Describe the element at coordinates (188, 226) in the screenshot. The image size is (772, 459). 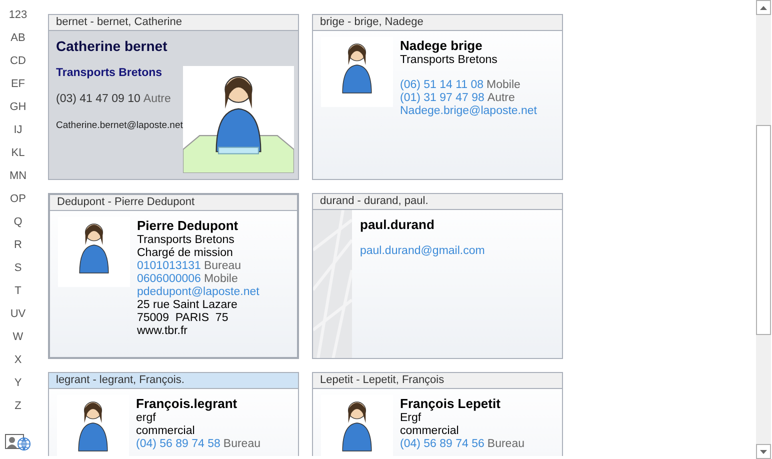
I see `contact-name: Pierre Dedupont` at that location.